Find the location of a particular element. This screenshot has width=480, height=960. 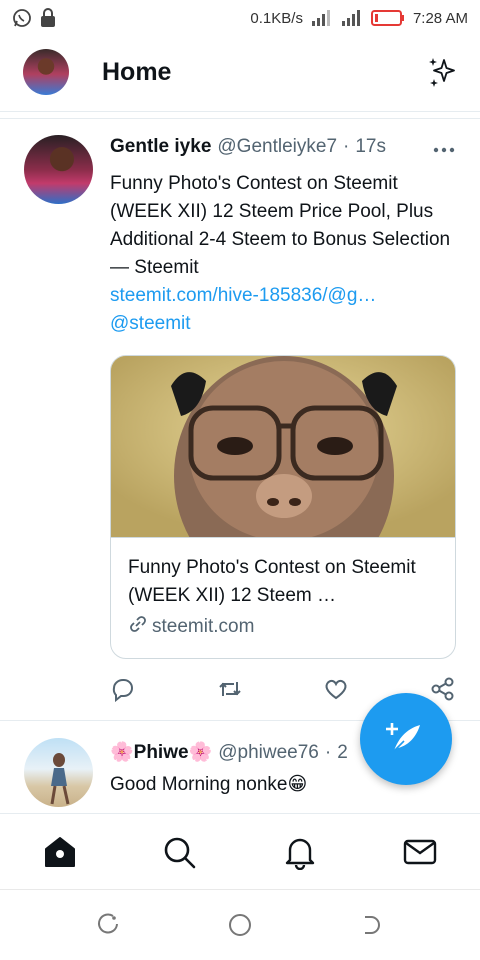

card-domain: steemit.com is located at coordinates (191, 627).